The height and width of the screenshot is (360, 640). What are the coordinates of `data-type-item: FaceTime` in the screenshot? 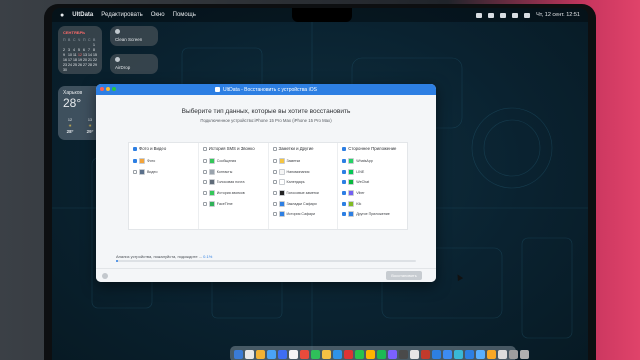 It's located at (233, 203).